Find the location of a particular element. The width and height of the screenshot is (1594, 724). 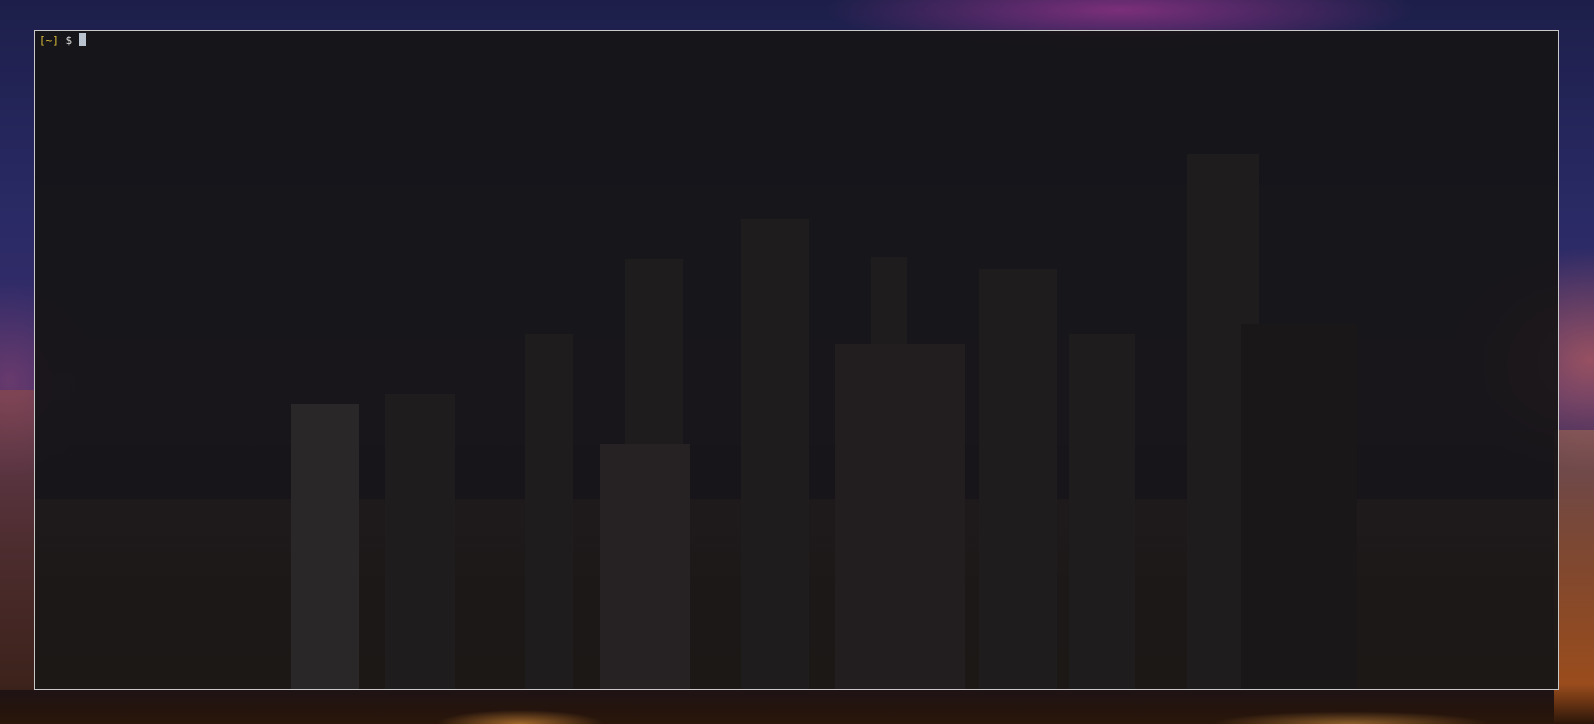

wallpaper-city-lights is located at coordinates (797, 704).